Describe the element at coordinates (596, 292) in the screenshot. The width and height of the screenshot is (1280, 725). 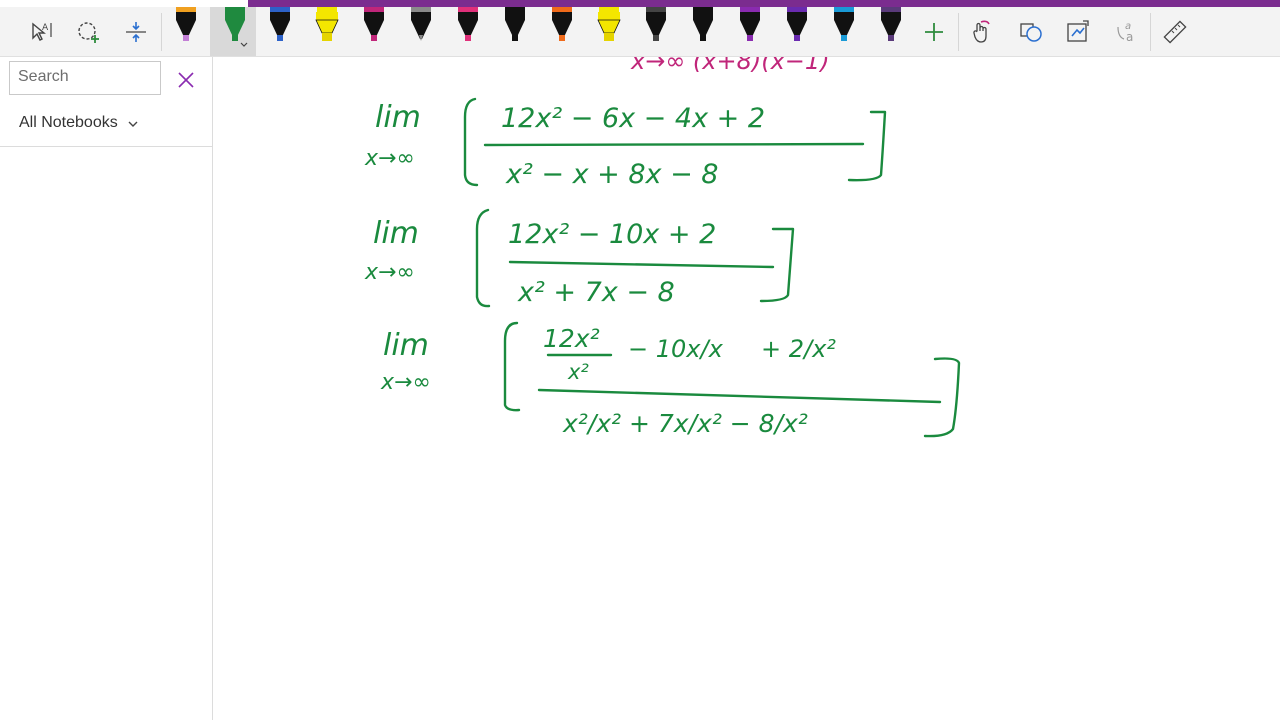
I see `denominator-2: x² + 7x − 8` at that location.